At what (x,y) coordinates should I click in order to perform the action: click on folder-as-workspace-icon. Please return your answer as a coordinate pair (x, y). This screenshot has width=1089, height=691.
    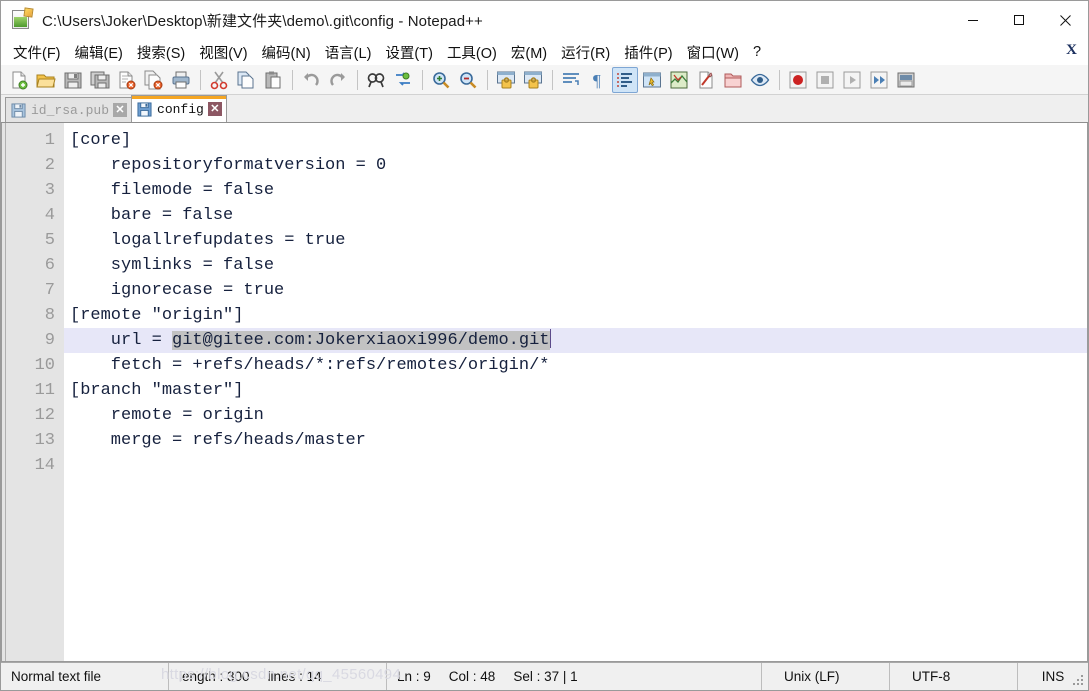
    Looking at the image, I should click on (733, 80).